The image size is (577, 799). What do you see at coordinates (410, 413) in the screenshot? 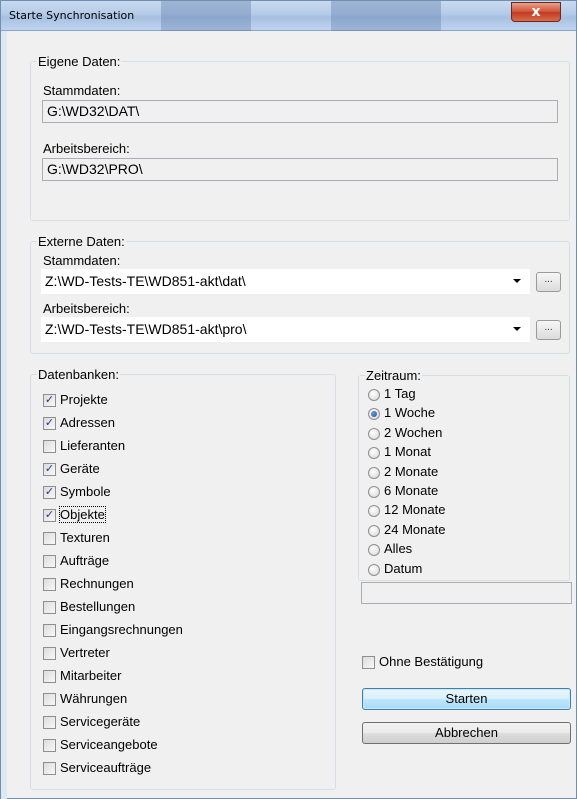
I see `zeitraum-label: 1 Woche` at bounding box center [410, 413].